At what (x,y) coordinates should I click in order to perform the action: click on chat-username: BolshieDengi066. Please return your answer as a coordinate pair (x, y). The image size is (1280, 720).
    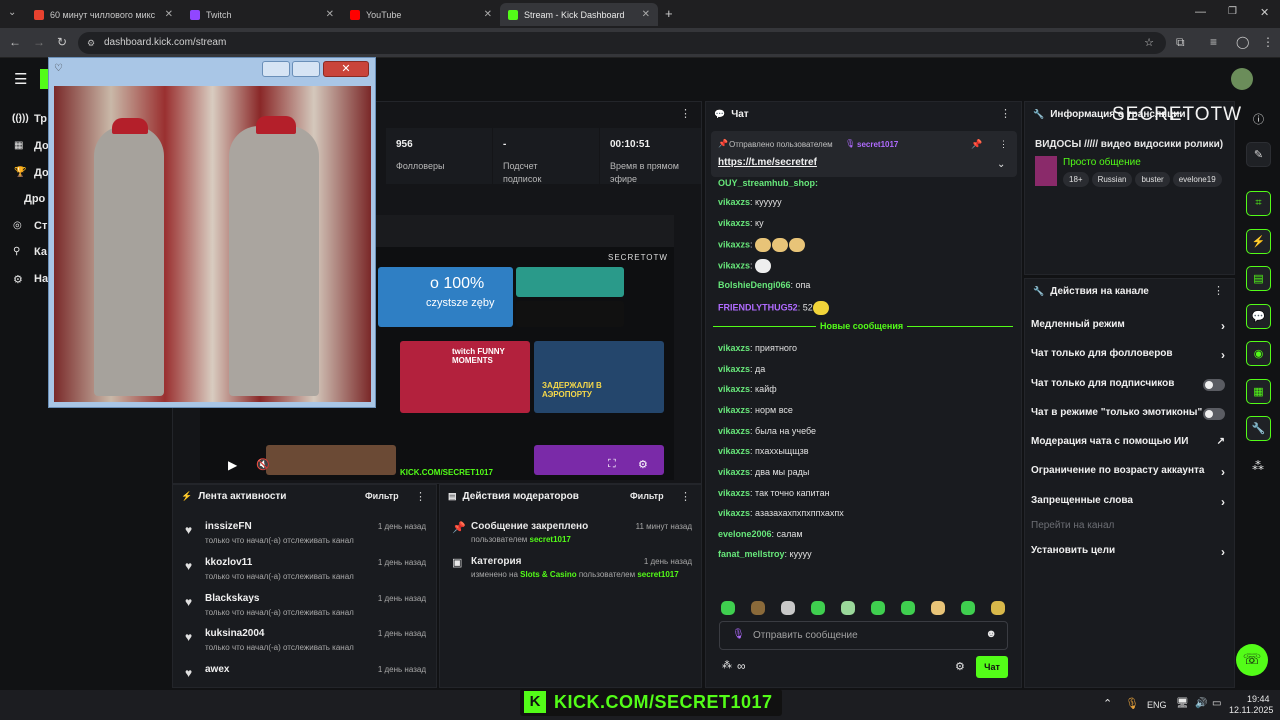
    Looking at the image, I should click on (754, 285).